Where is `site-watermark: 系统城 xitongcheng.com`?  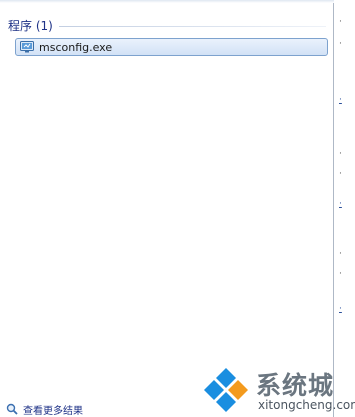 site-watermark: 系统城 xitongcheng.com is located at coordinates (277, 390).